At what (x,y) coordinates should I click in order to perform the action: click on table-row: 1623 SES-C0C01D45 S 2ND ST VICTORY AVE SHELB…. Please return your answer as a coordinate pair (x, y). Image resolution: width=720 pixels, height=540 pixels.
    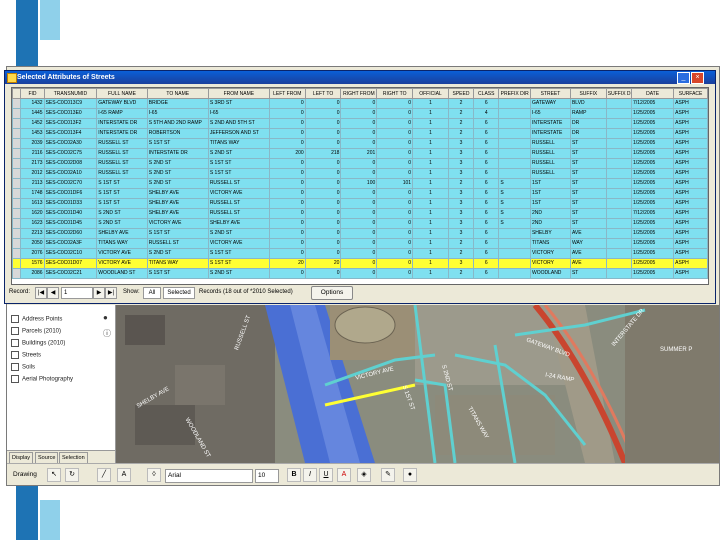
    Looking at the image, I should click on (360, 223).